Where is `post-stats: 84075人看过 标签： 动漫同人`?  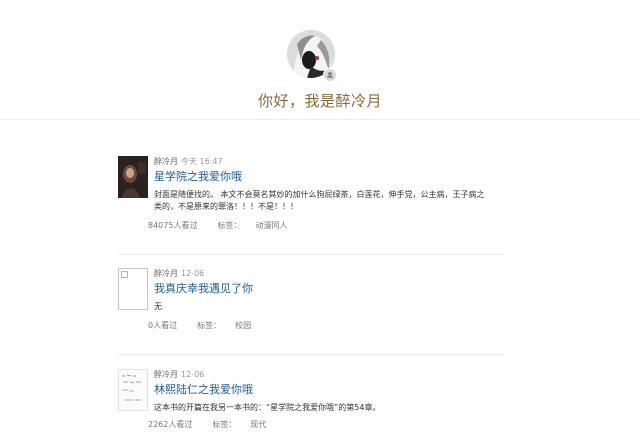
post-stats: 84075人看过 标签： 动漫同人 is located at coordinates (217, 225).